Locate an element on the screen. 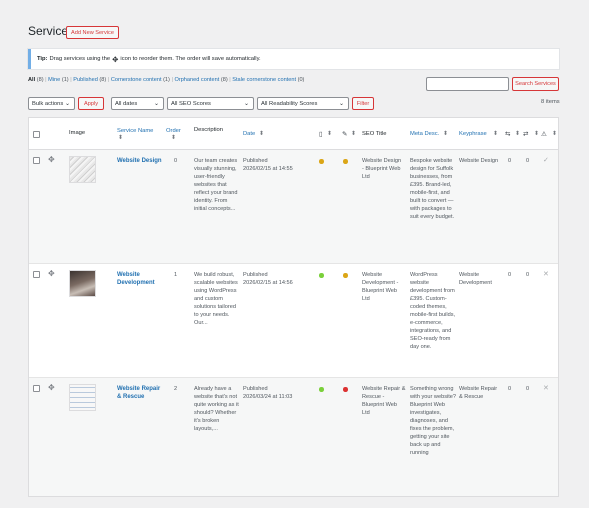  search-services-button: Search Services is located at coordinates (535, 84).